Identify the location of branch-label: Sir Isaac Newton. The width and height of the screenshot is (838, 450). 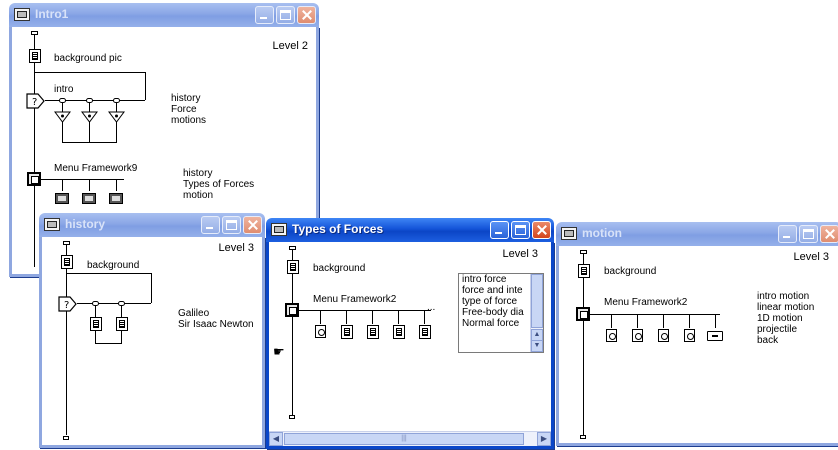
(216, 324).